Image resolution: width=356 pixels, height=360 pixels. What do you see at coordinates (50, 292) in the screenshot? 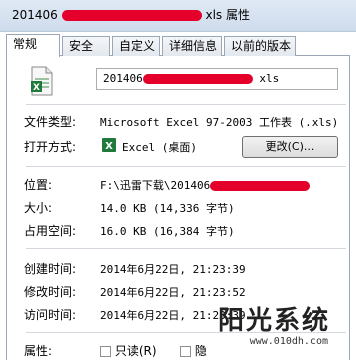
I see `modified-label: 修改时间:` at bounding box center [50, 292].